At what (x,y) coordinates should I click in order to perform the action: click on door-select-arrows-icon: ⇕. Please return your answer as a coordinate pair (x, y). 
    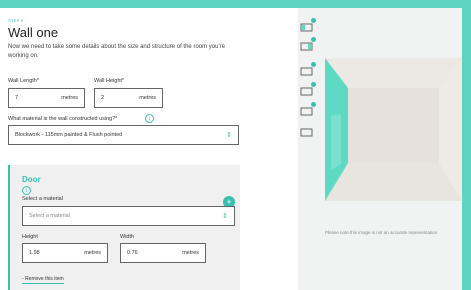
    Looking at the image, I should click on (225, 216).